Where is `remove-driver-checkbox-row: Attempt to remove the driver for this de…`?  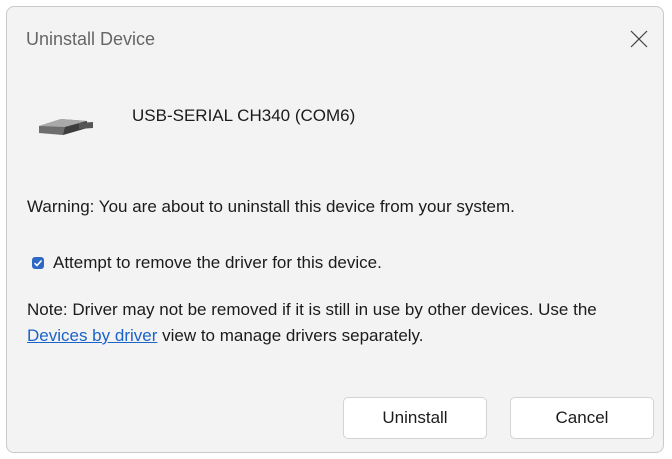
remove-driver-checkbox-row: Attempt to remove the driver for this de… is located at coordinates (207, 263).